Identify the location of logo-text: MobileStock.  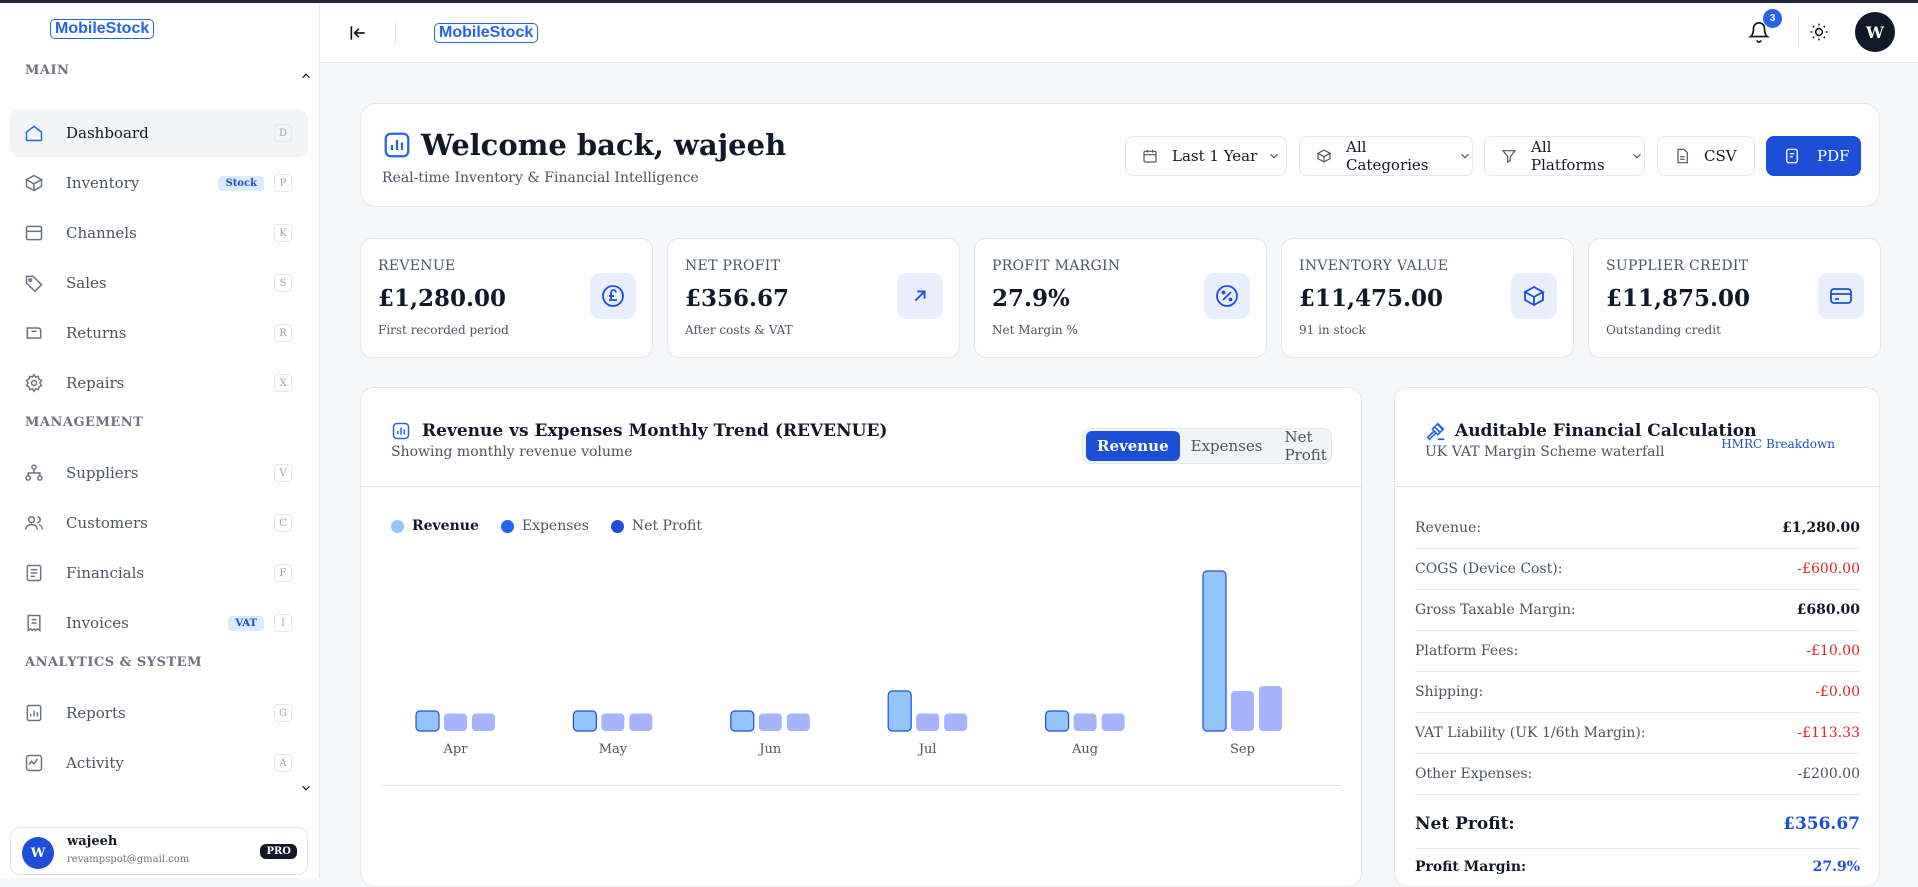
(102, 28).